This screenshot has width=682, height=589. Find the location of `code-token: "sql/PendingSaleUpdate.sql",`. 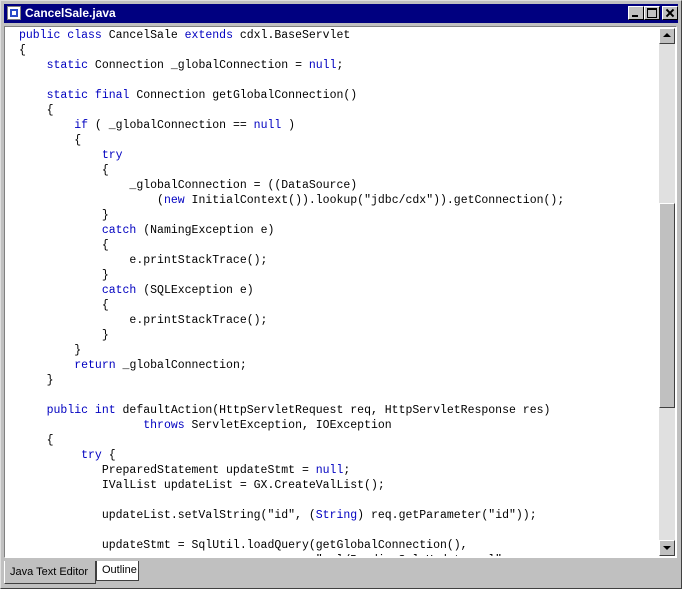

code-token: "sql/PendingSaleUpdate.sql", is located at coordinates (264, 555).